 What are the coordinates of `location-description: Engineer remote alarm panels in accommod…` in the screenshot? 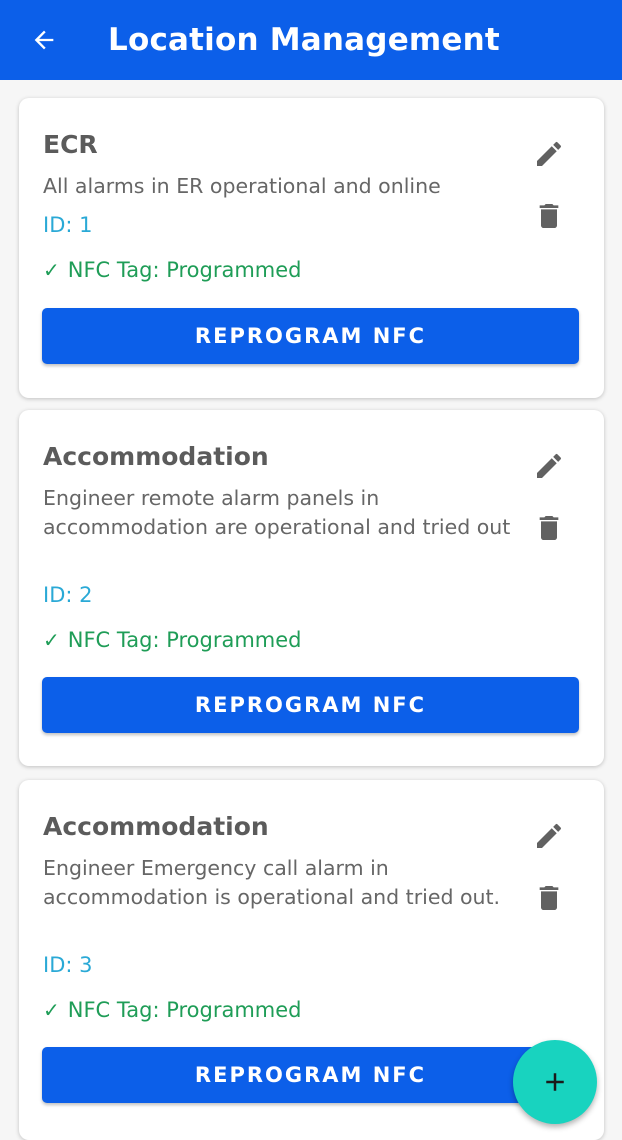 It's located at (277, 512).